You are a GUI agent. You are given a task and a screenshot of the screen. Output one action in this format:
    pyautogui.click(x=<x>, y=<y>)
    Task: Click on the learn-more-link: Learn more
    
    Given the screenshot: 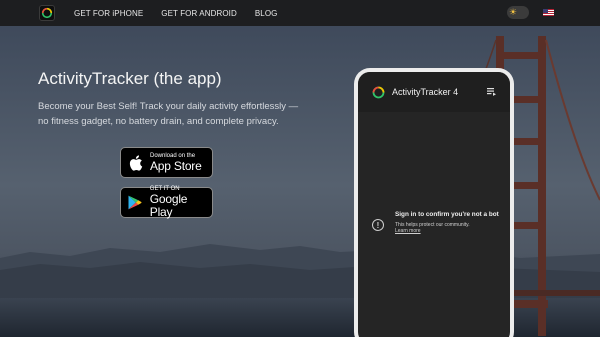 What is the action you would take?
    pyautogui.click(x=447, y=231)
    